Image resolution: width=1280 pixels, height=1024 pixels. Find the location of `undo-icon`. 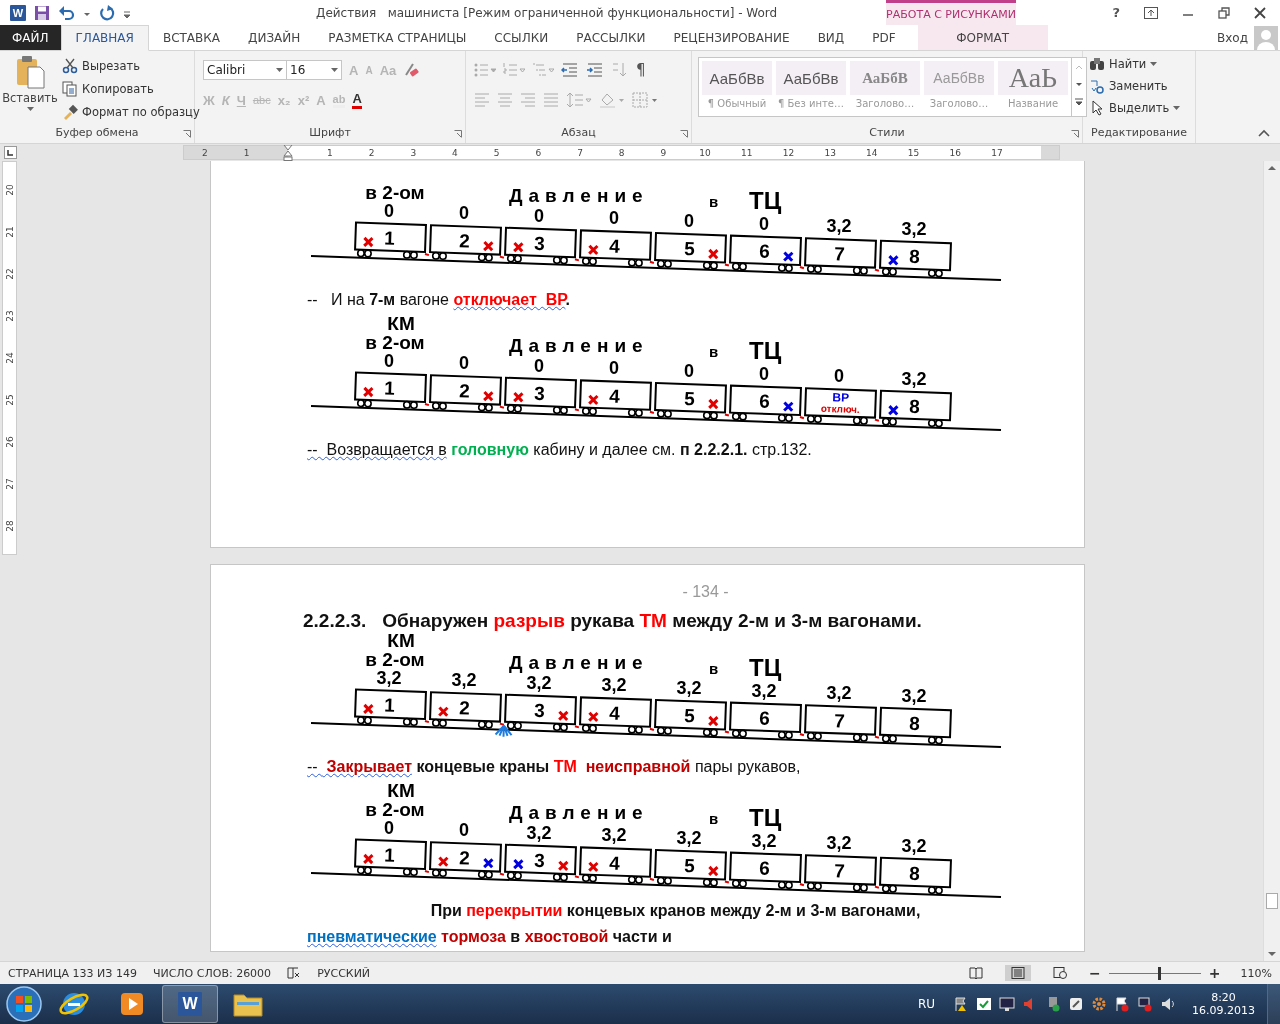

undo-icon is located at coordinates (67, 12).